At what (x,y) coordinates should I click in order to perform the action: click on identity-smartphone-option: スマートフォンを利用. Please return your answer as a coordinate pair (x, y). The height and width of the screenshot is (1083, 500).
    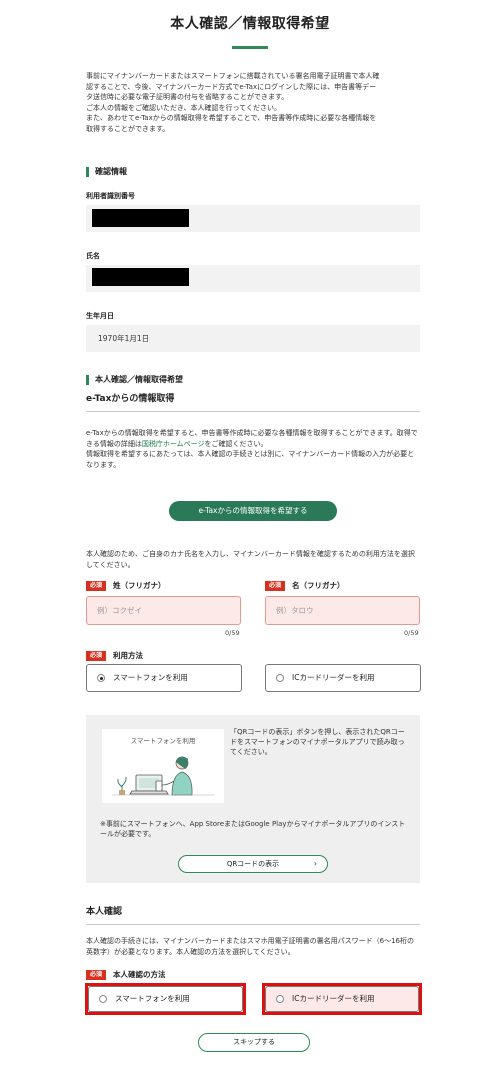
    Looking at the image, I should click on (165, 999).